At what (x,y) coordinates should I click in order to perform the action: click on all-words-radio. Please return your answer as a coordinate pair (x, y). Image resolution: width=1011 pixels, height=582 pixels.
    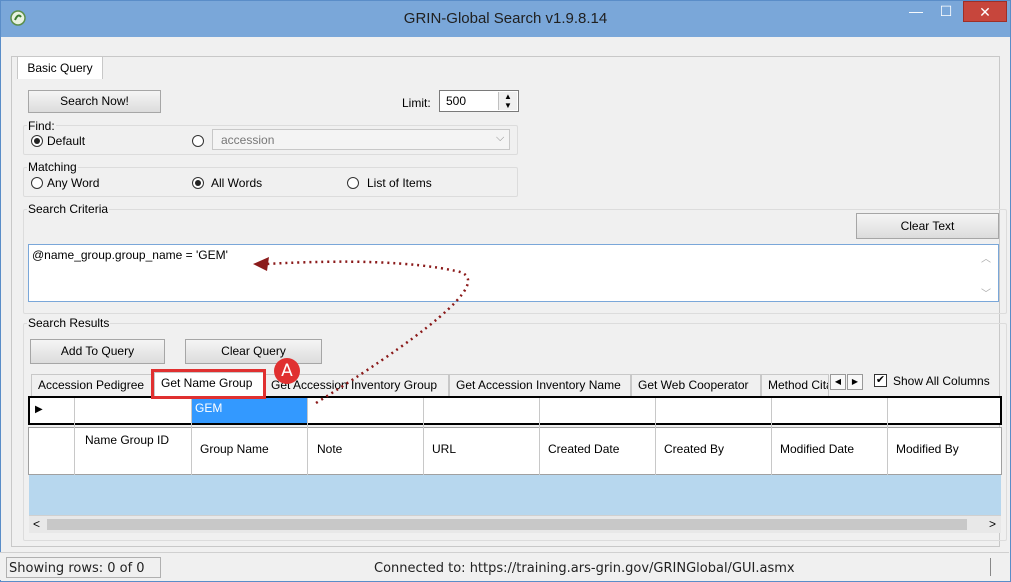
    Looking at the image, I should click on (198, 183).